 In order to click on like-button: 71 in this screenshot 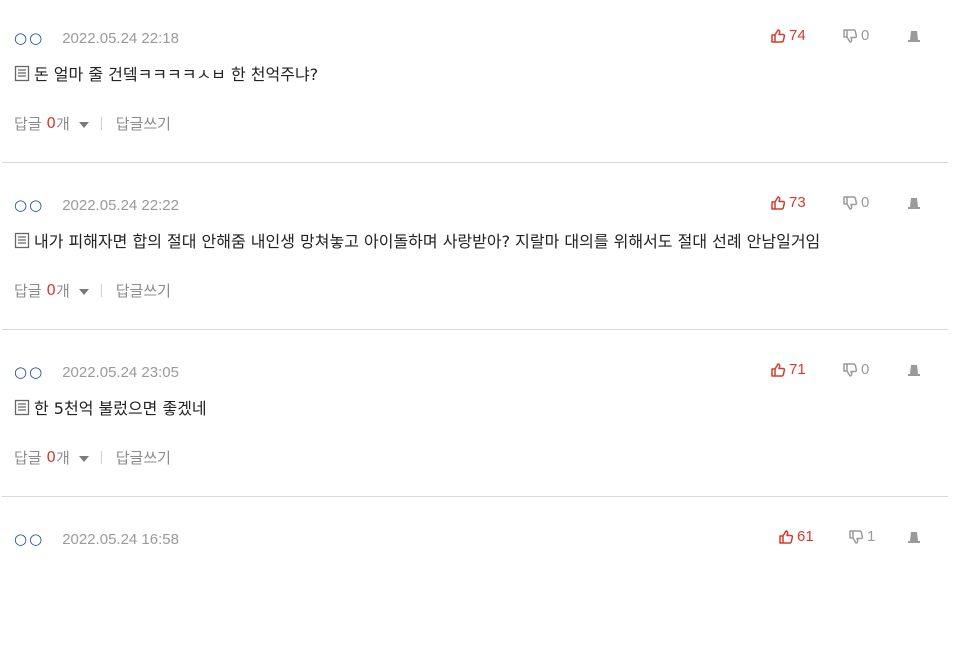, I will do `click(788, 369)`.